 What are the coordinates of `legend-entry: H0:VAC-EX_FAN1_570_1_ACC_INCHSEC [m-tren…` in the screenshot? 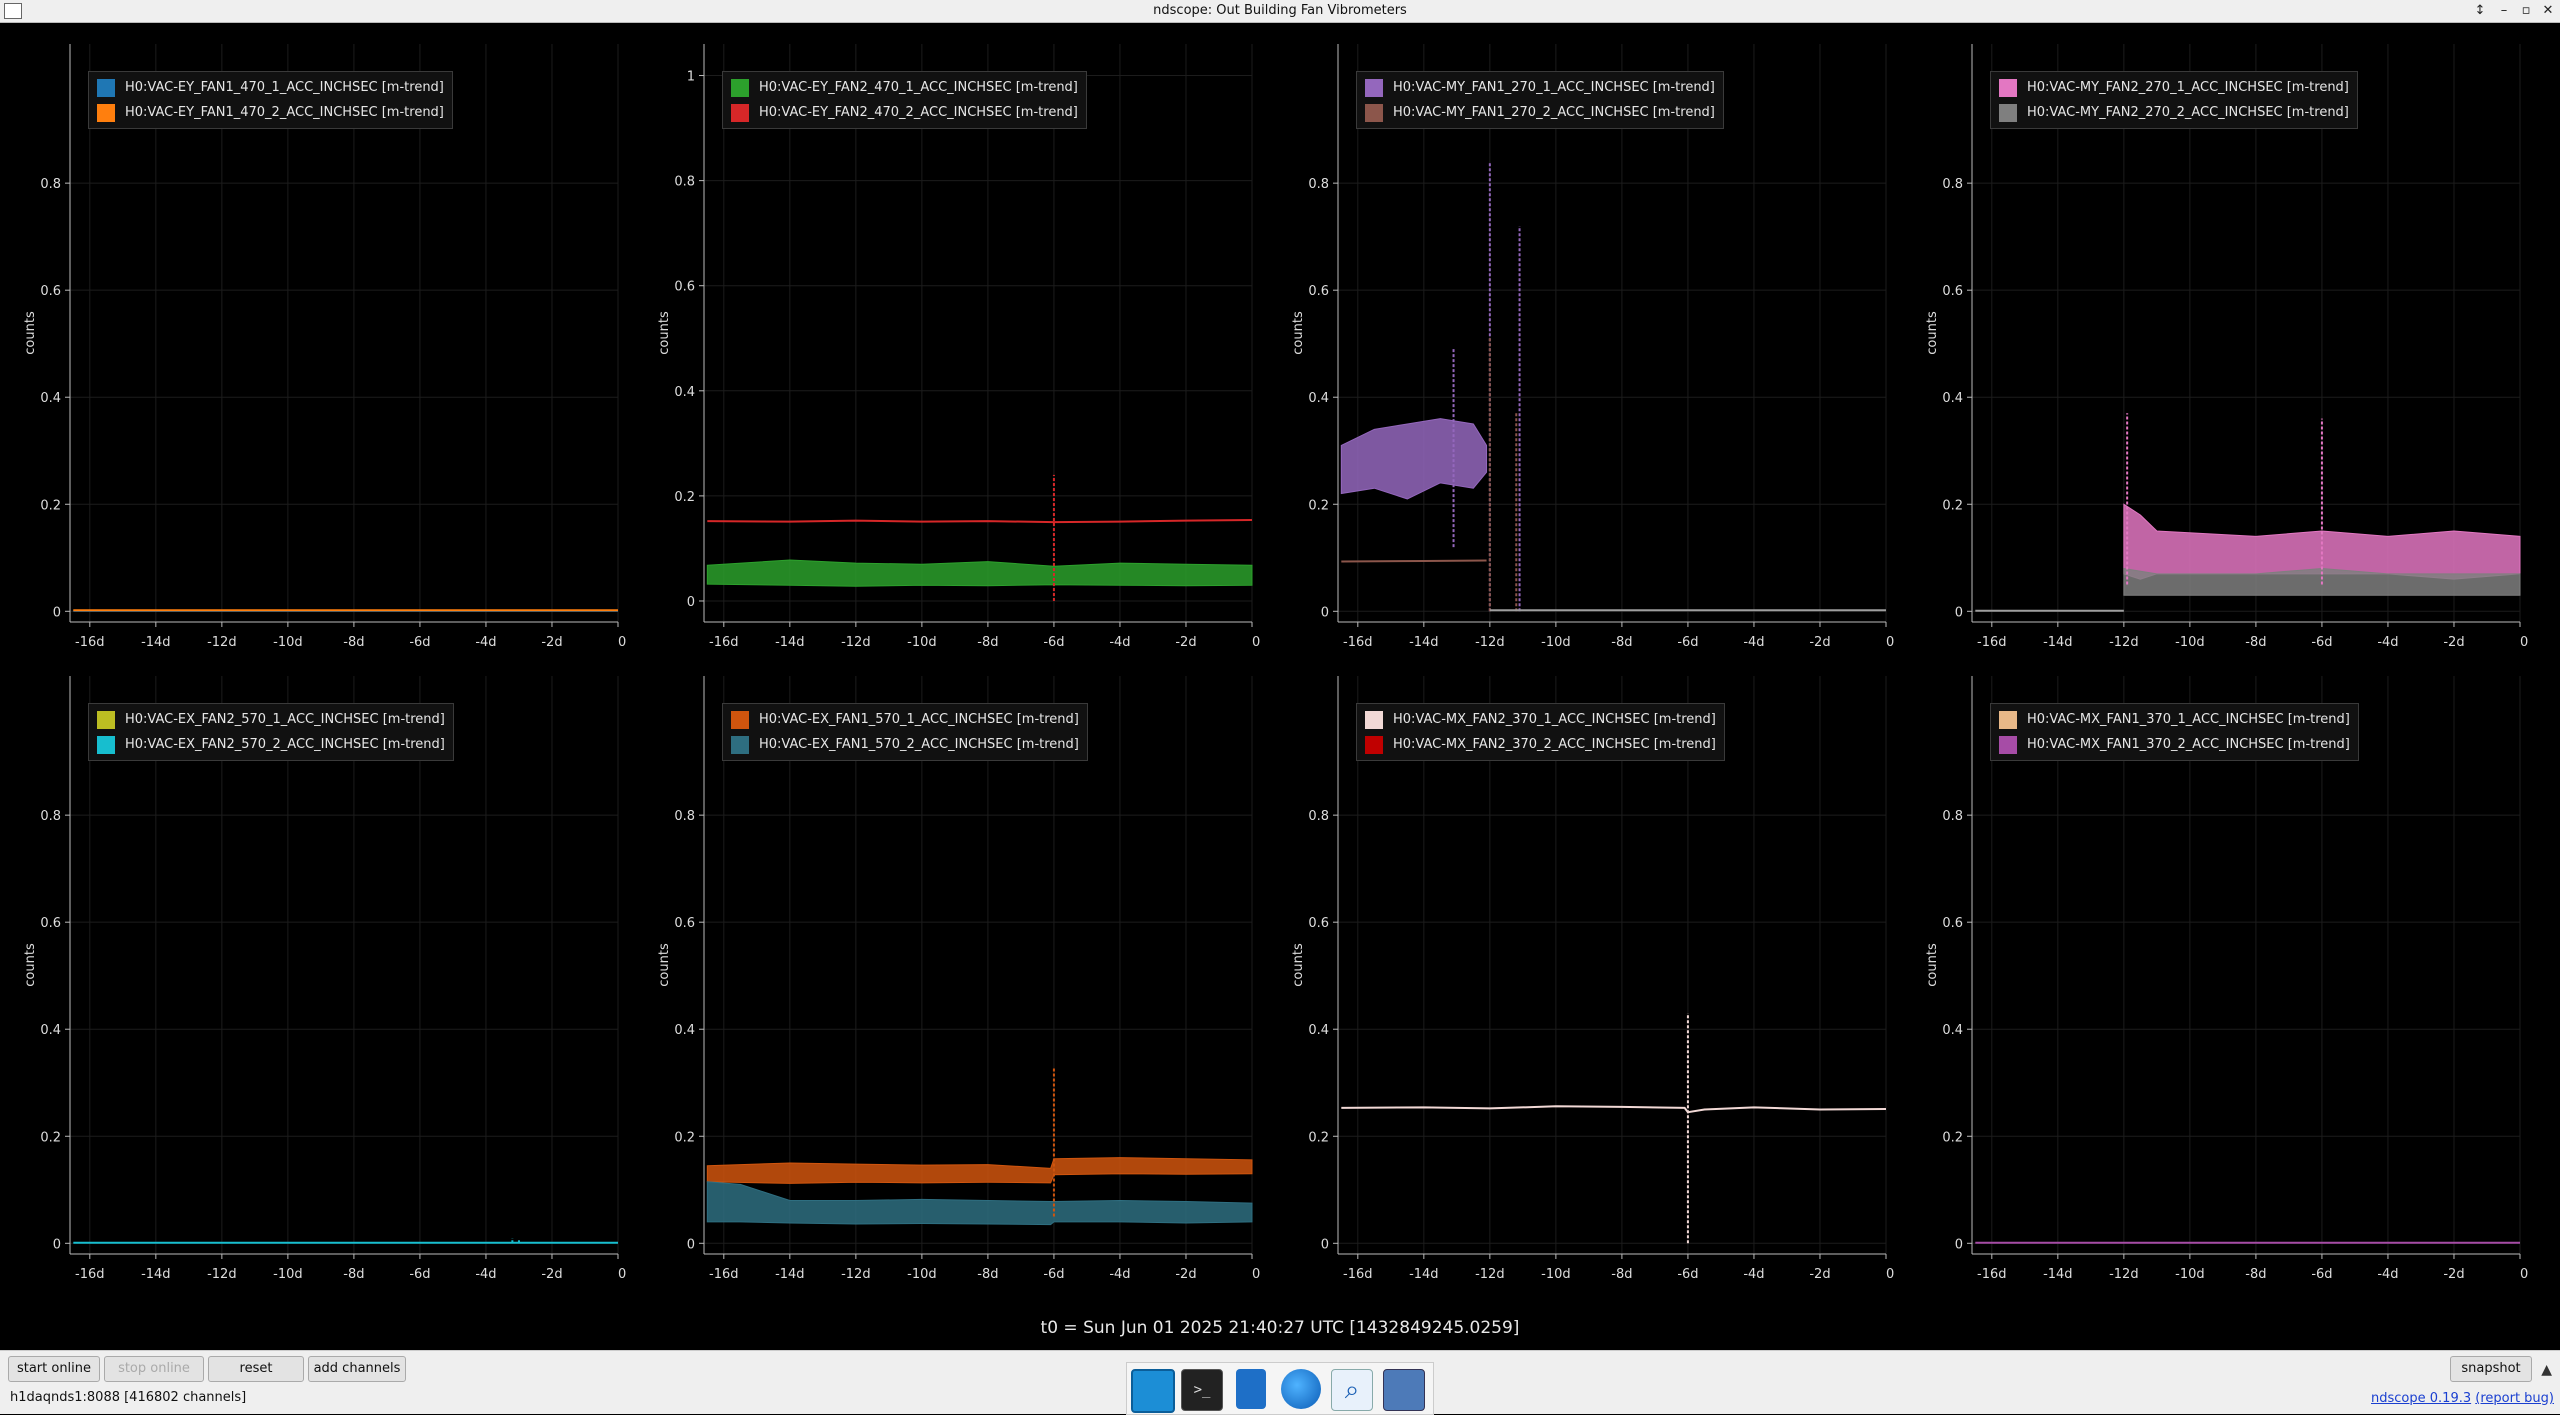 It's located at (905, 719).